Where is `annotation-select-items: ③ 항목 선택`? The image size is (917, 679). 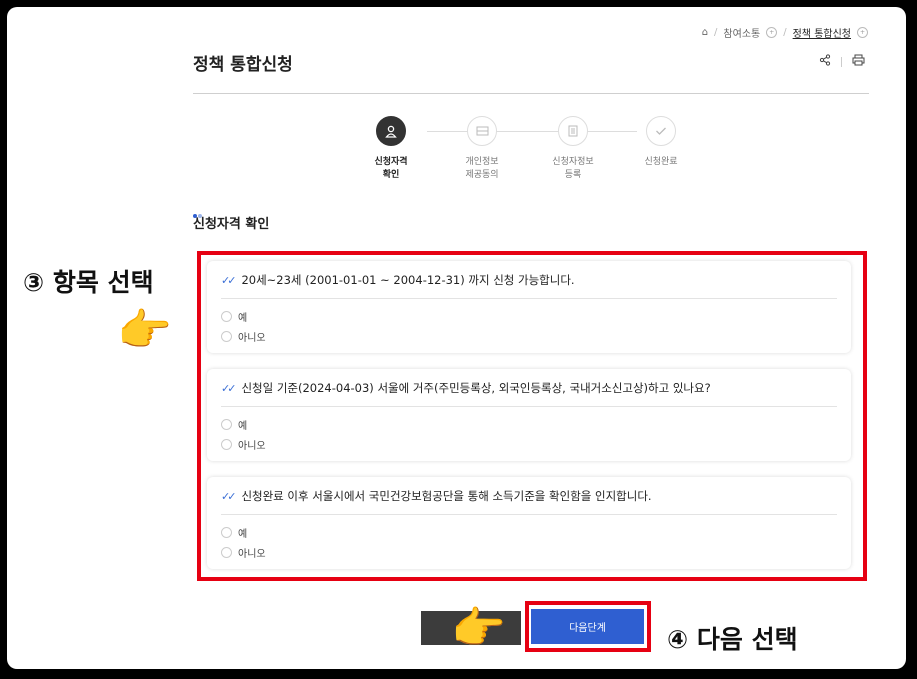 annotation-select-items: ③ 항목 선택 is located at coordinates (88, 282).